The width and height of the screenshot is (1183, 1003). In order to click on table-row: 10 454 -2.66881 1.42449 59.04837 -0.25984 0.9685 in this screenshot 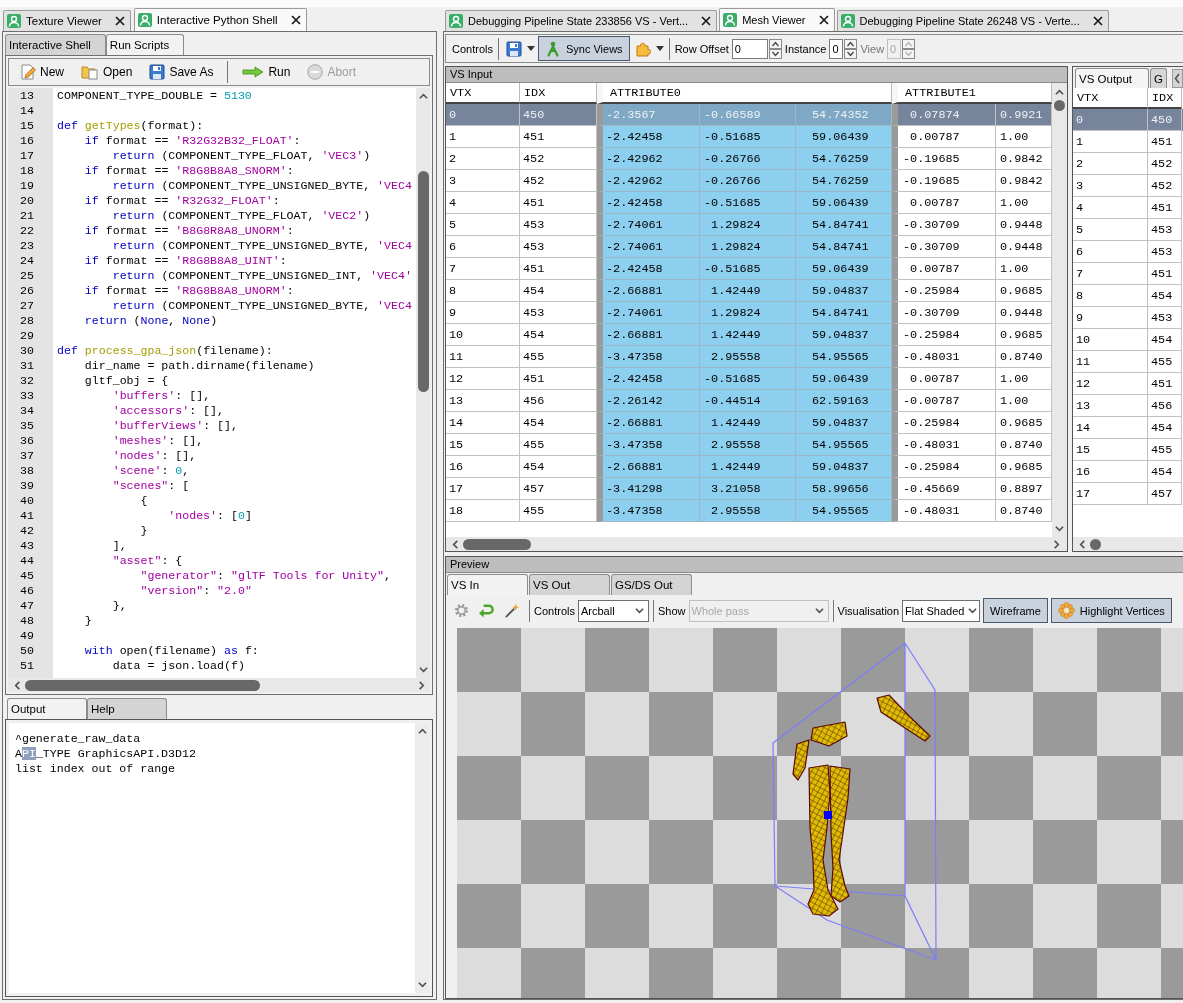, I will do `click(749, 335)`.